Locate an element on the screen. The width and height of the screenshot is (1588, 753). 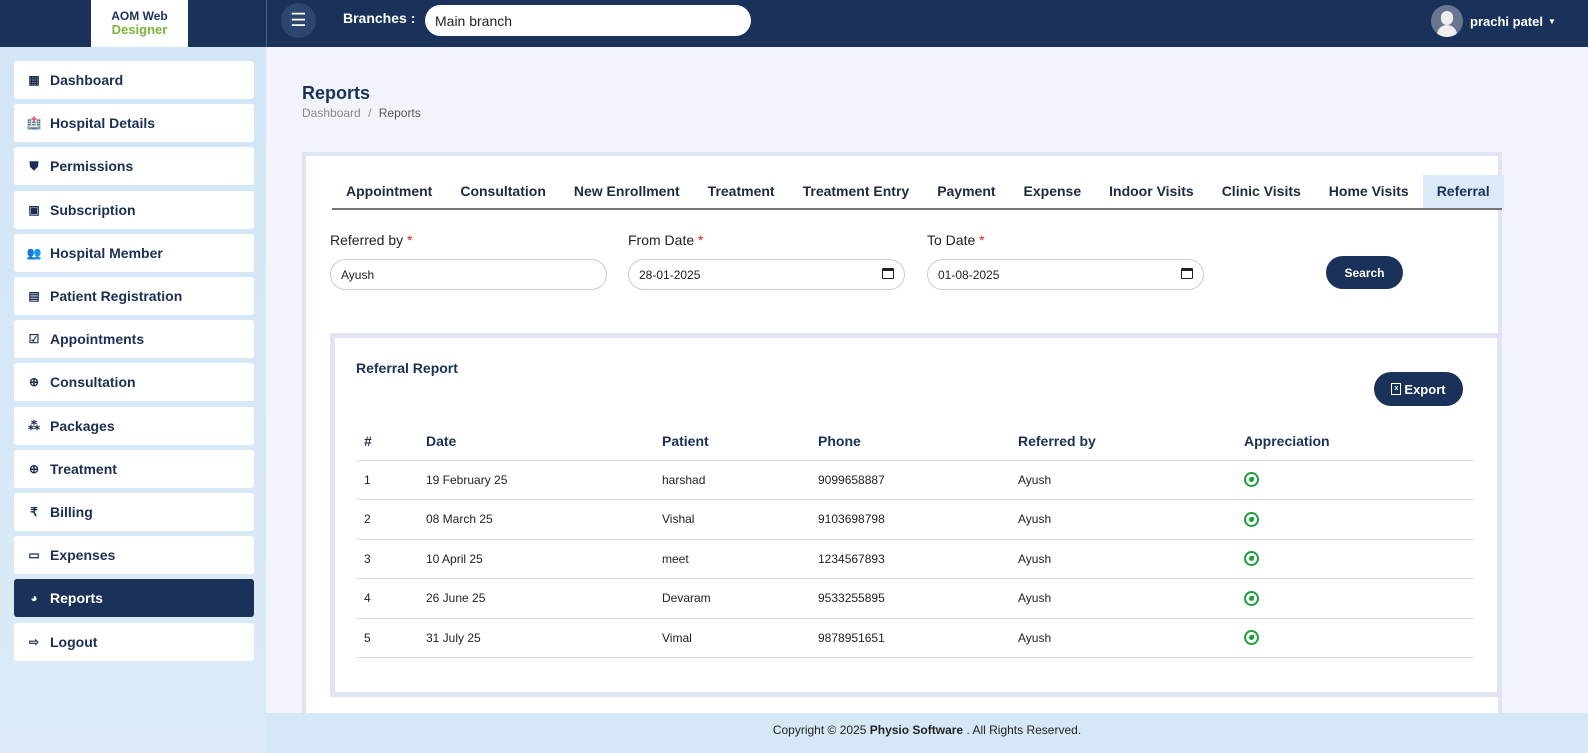
tab-referral: Referral is located at coordinates (1463, 191).